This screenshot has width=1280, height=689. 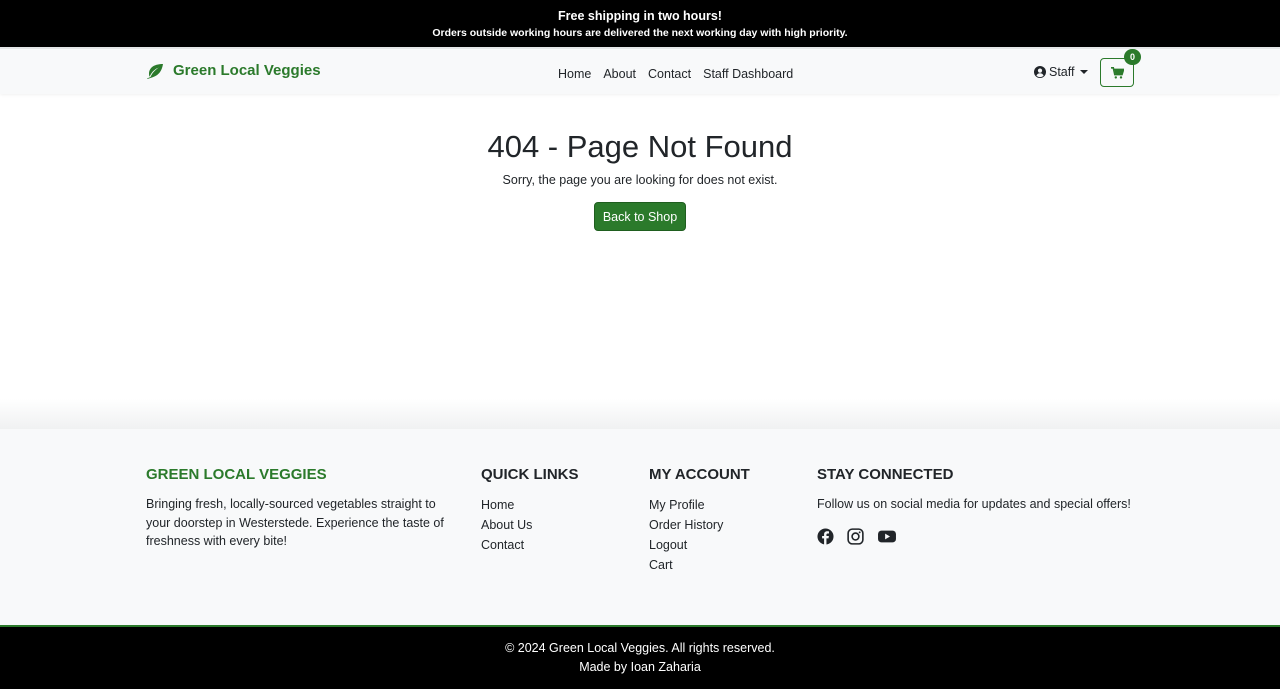 I want to click on my-account-heading: MY ACCOUNT, so click(x=699, y=474).